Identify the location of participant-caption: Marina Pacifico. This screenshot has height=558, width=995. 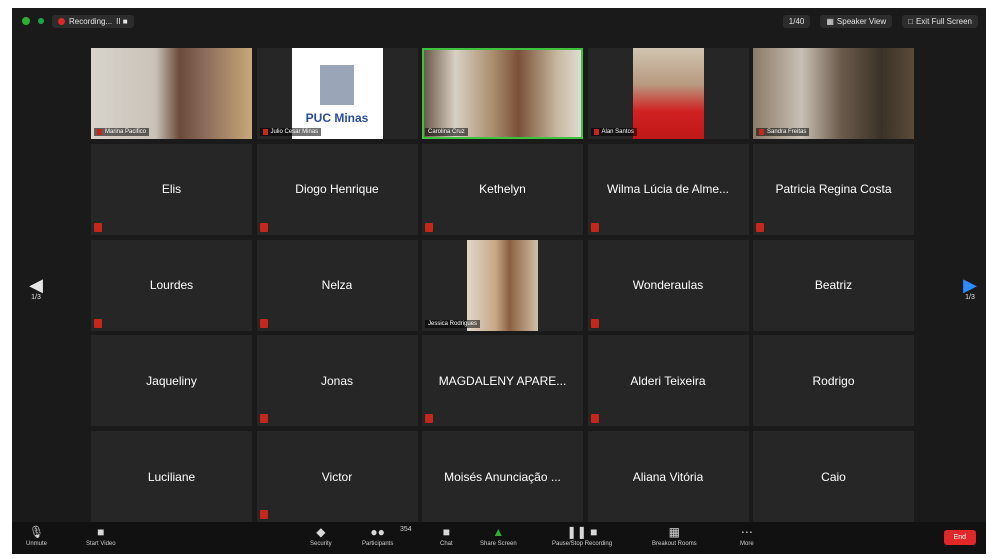
(122, 132).